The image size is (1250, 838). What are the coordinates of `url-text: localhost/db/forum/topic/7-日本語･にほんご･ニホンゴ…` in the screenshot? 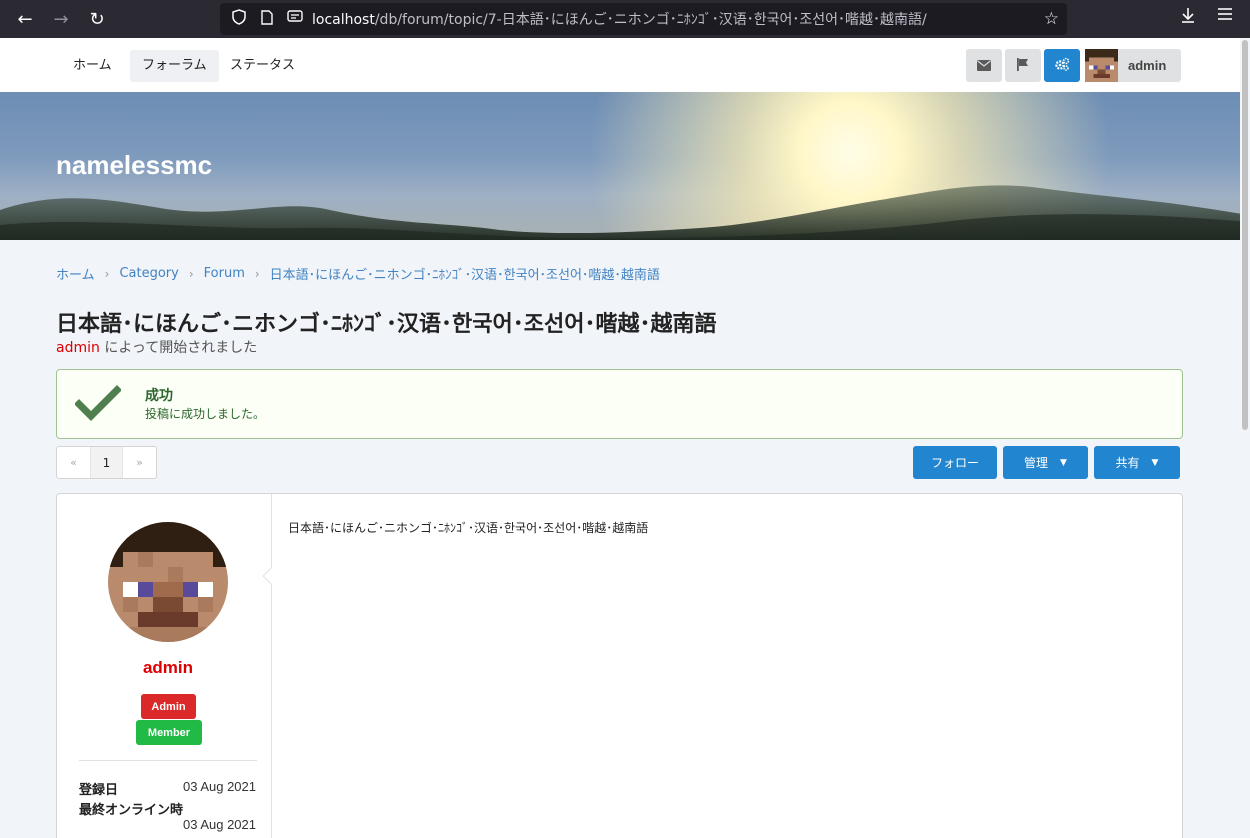 It's located at (619, 20).